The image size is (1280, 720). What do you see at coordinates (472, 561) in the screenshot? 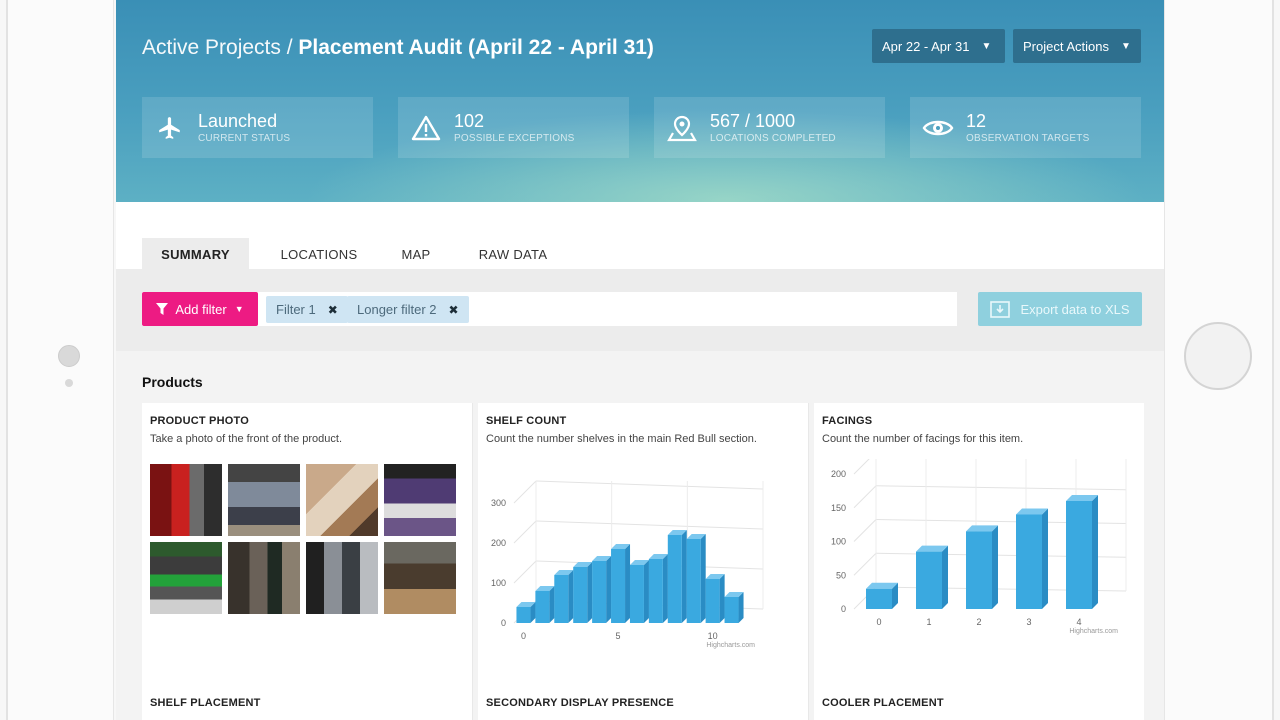
I see `card-divider` at bounding box center [472, 561].